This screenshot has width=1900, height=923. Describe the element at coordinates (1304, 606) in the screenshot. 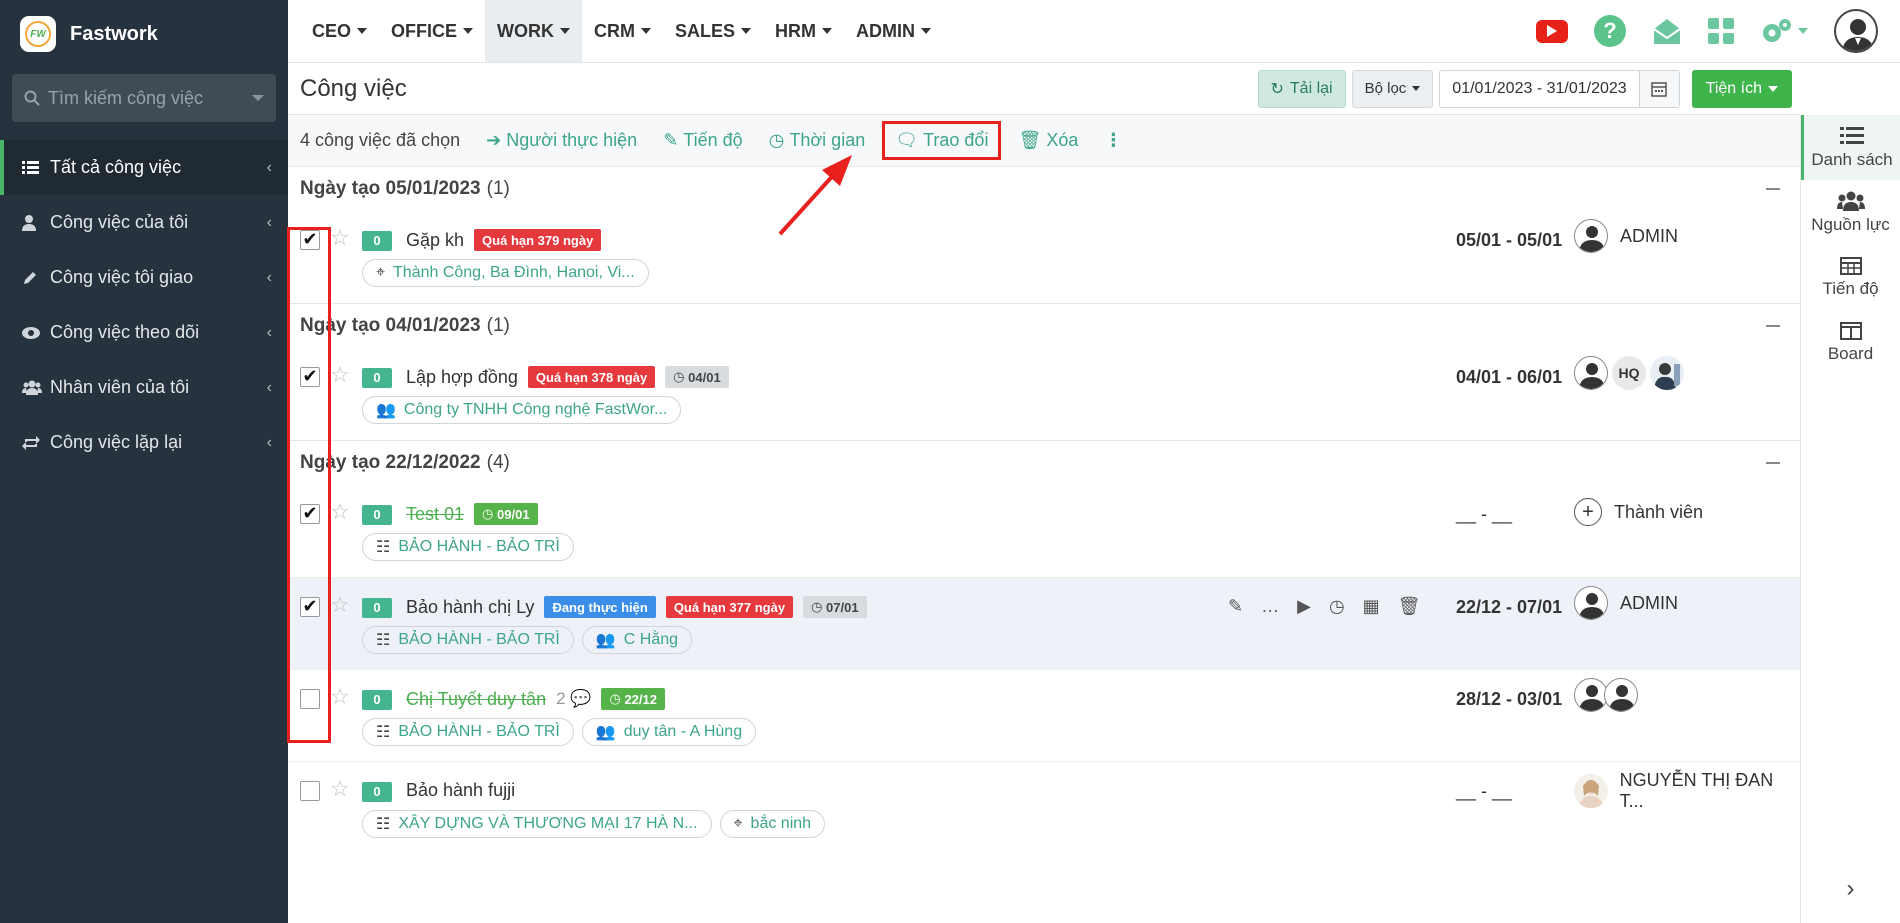

I see `play-icon: ▶` at that location.